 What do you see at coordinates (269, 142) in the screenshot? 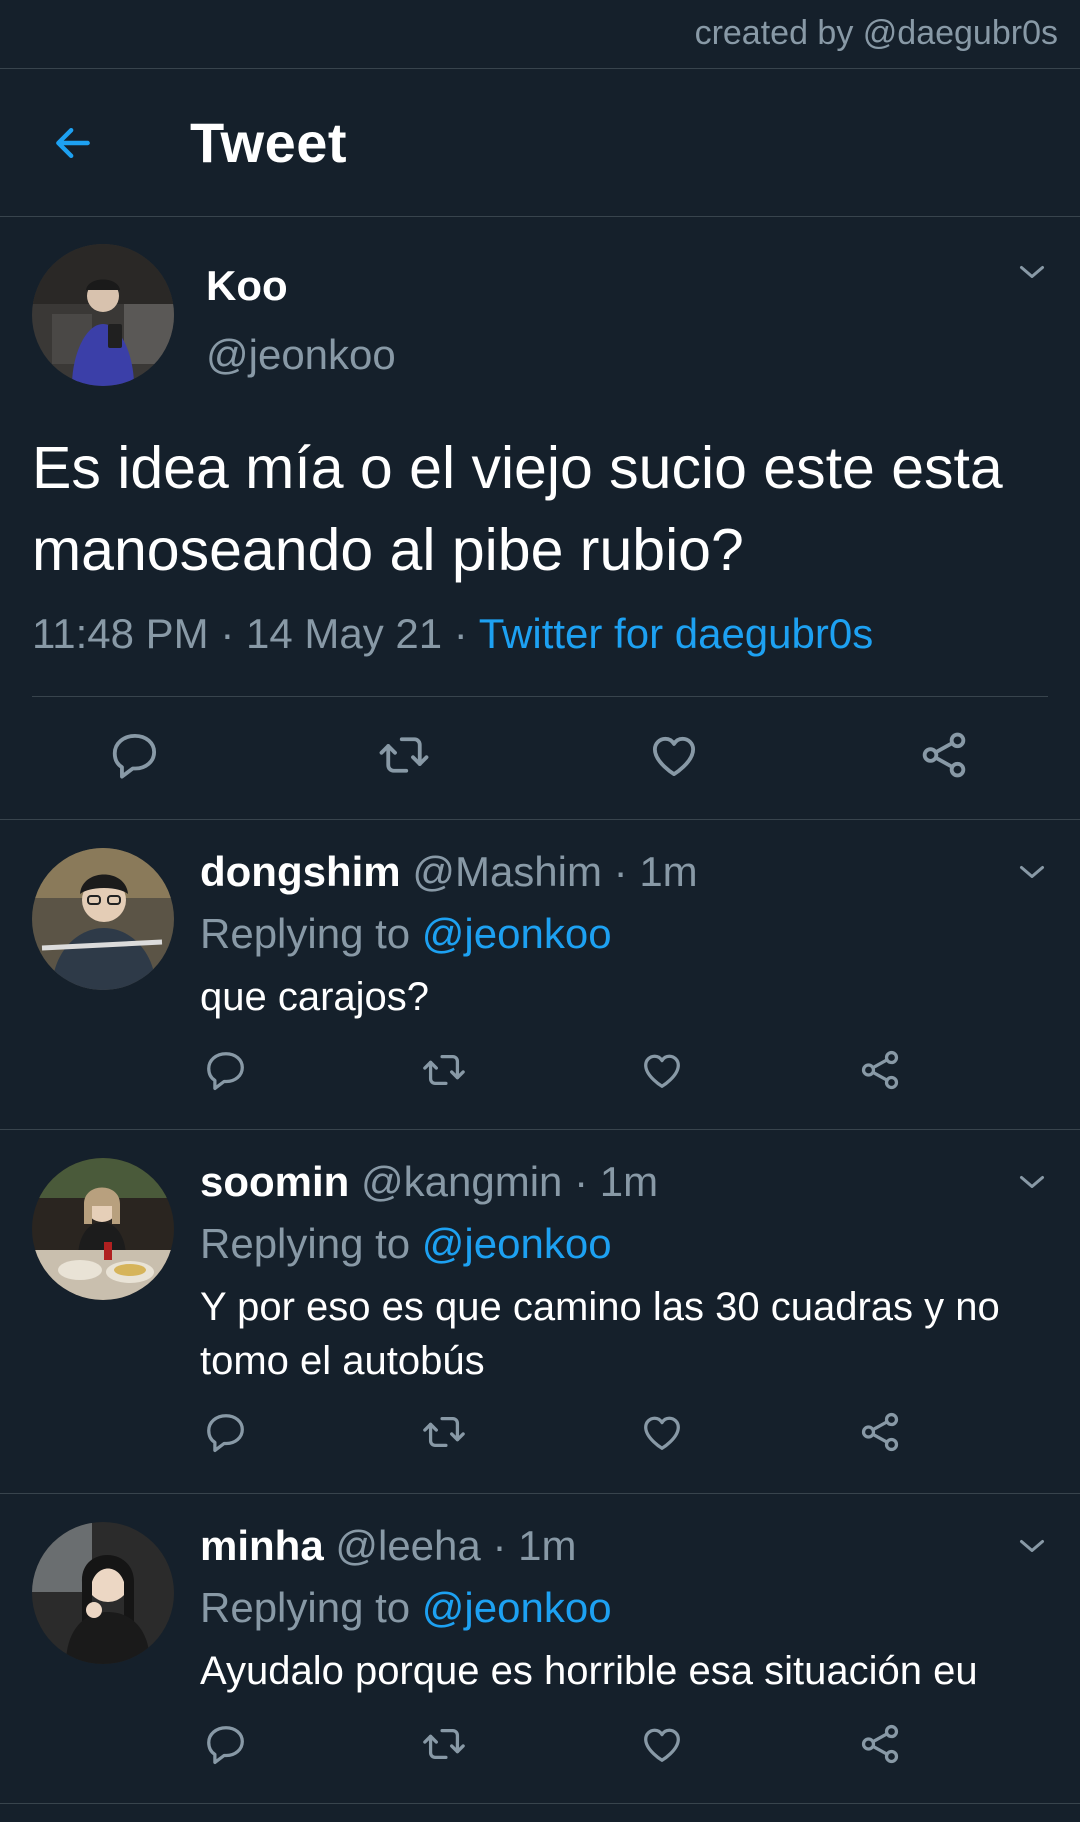
I see `page-title: Tweet` at bounding box center [269, 142].